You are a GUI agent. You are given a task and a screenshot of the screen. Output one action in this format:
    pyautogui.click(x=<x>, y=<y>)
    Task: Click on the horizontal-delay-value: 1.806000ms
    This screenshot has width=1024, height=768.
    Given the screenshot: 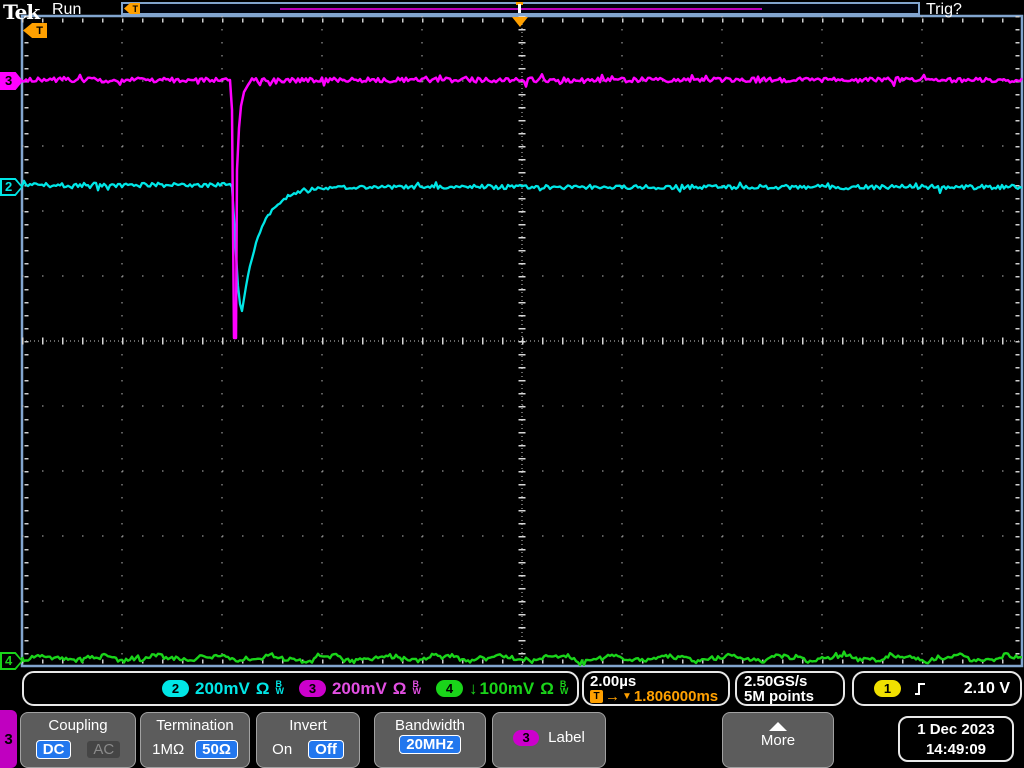 What is the action you would take?
    pyautogui.click(x=676, y=696)
    